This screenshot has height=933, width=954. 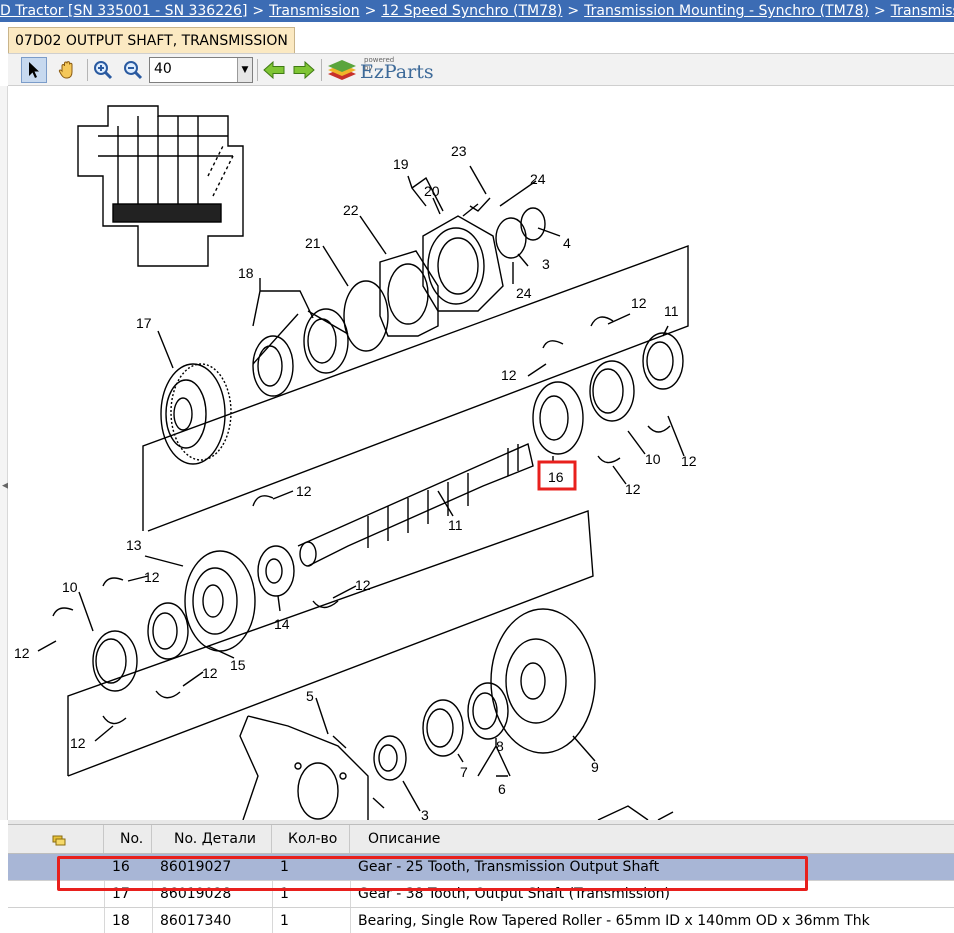 What do you see at coordinates (212, 839) in the screenshot?
I see `column-header-part-number: No. Детали` at bounding box center [212, 839].